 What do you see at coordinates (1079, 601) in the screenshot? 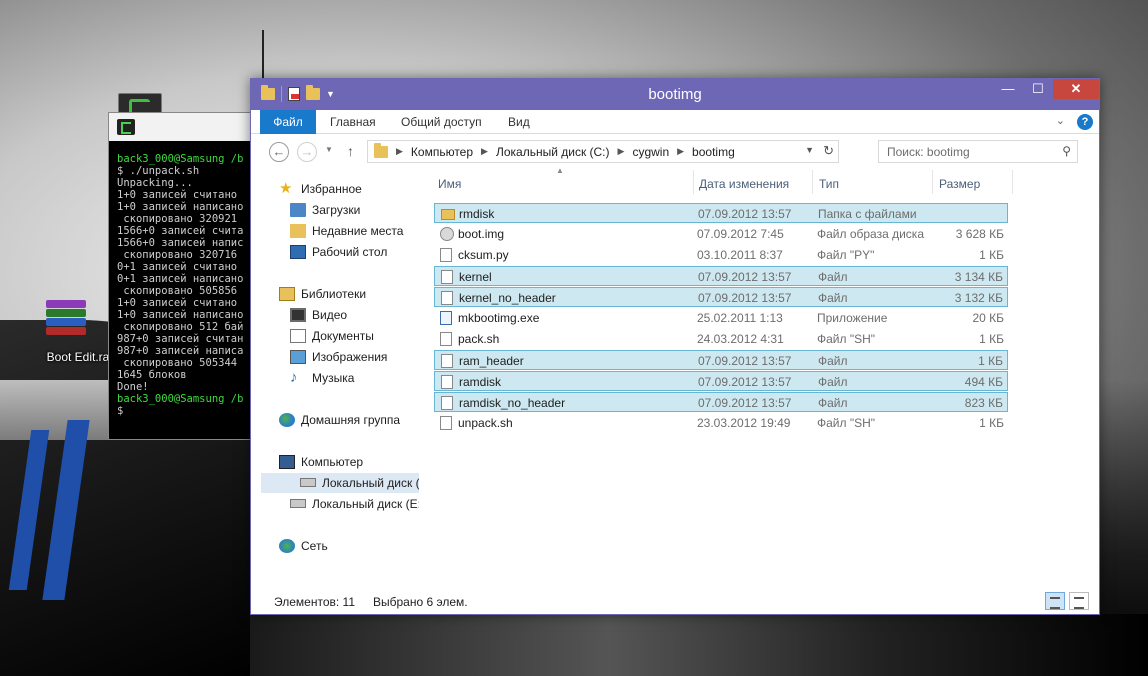
I see `large-icons-view-button` at bounding box center [1079, 601].